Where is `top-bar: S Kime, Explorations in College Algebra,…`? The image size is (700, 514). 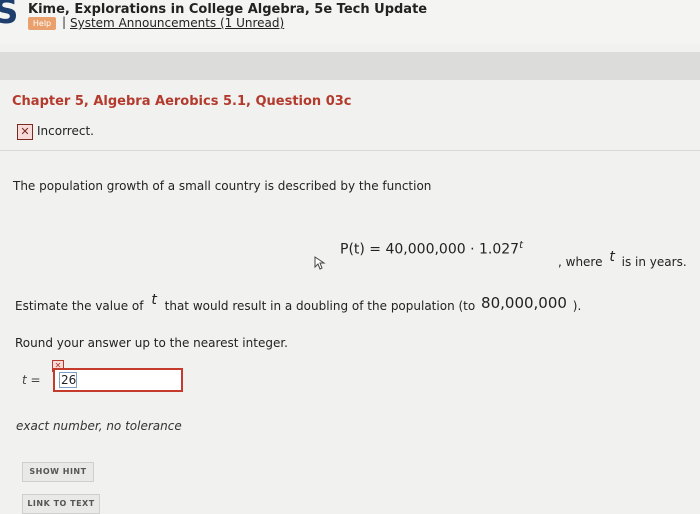 top-bar: S Kime, Explorations in College Algebra,… is located at coordinates (350, 22).